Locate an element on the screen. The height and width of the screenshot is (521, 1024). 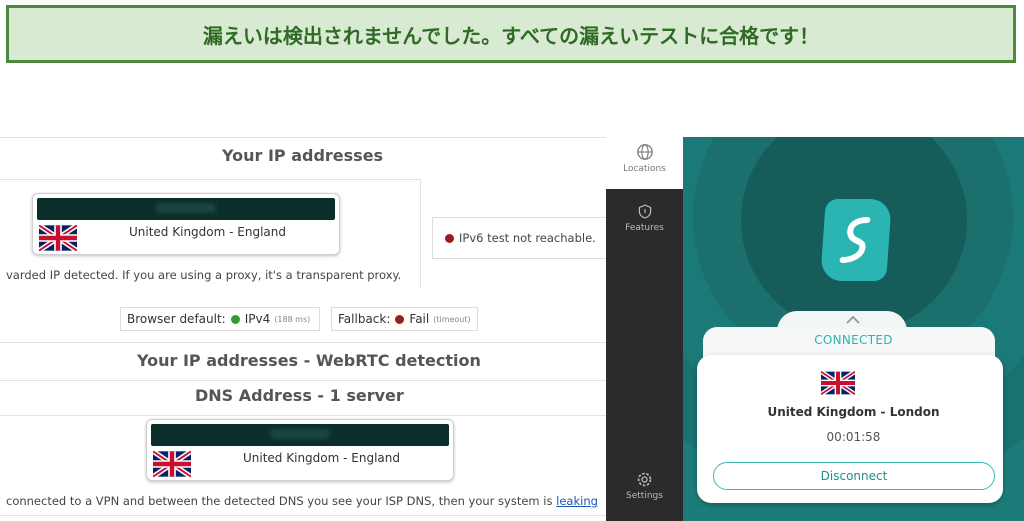
fallback-note: (timeout) is located at coordinates (452, 319).